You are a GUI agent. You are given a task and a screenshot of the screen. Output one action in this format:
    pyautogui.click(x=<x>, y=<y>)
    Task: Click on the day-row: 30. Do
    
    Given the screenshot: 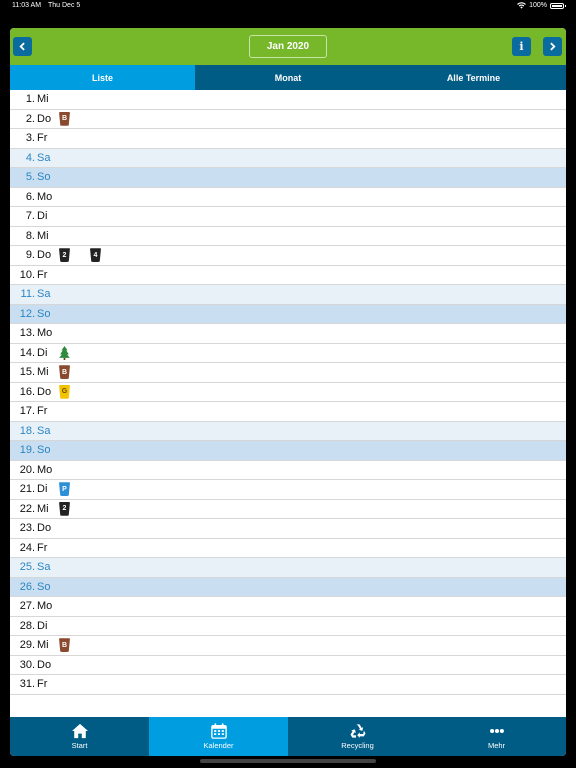 What is the action you would take?
    pyautogui.click(x=288, y=665)
    